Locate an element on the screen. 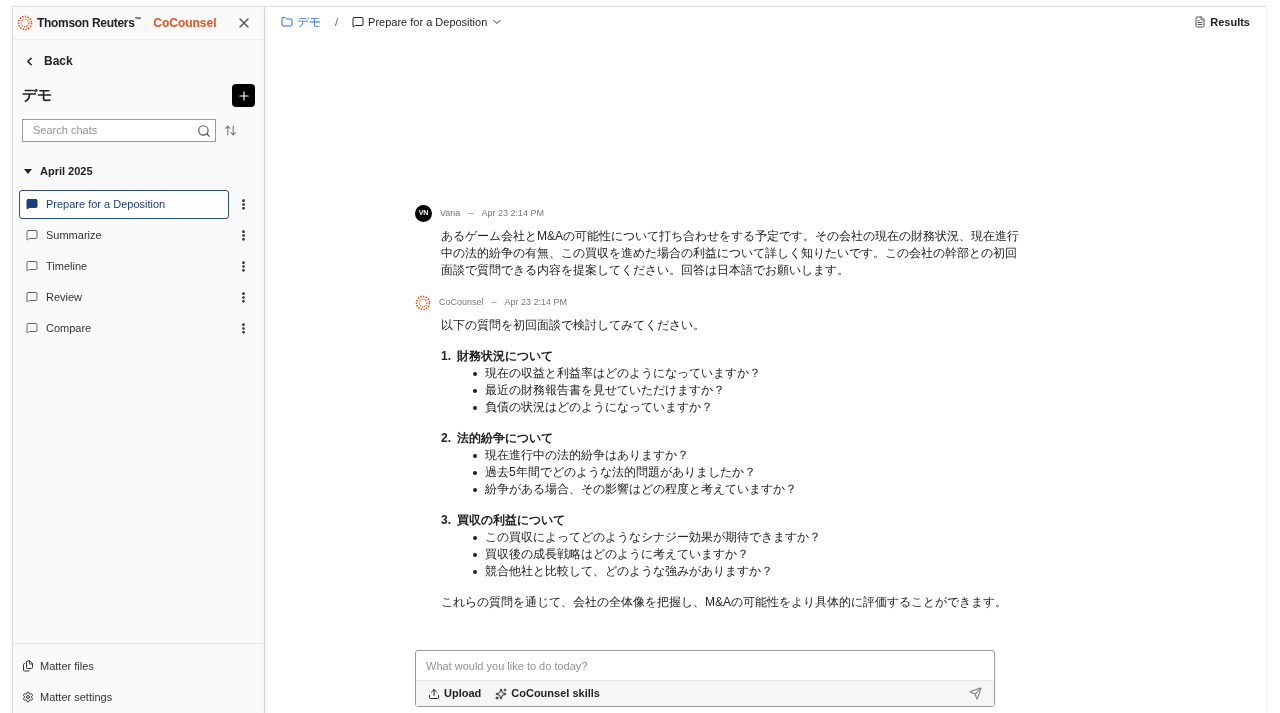 This screenshot has height=713, width=1280. search-field: Search chats is located at coordinates (119, 130).